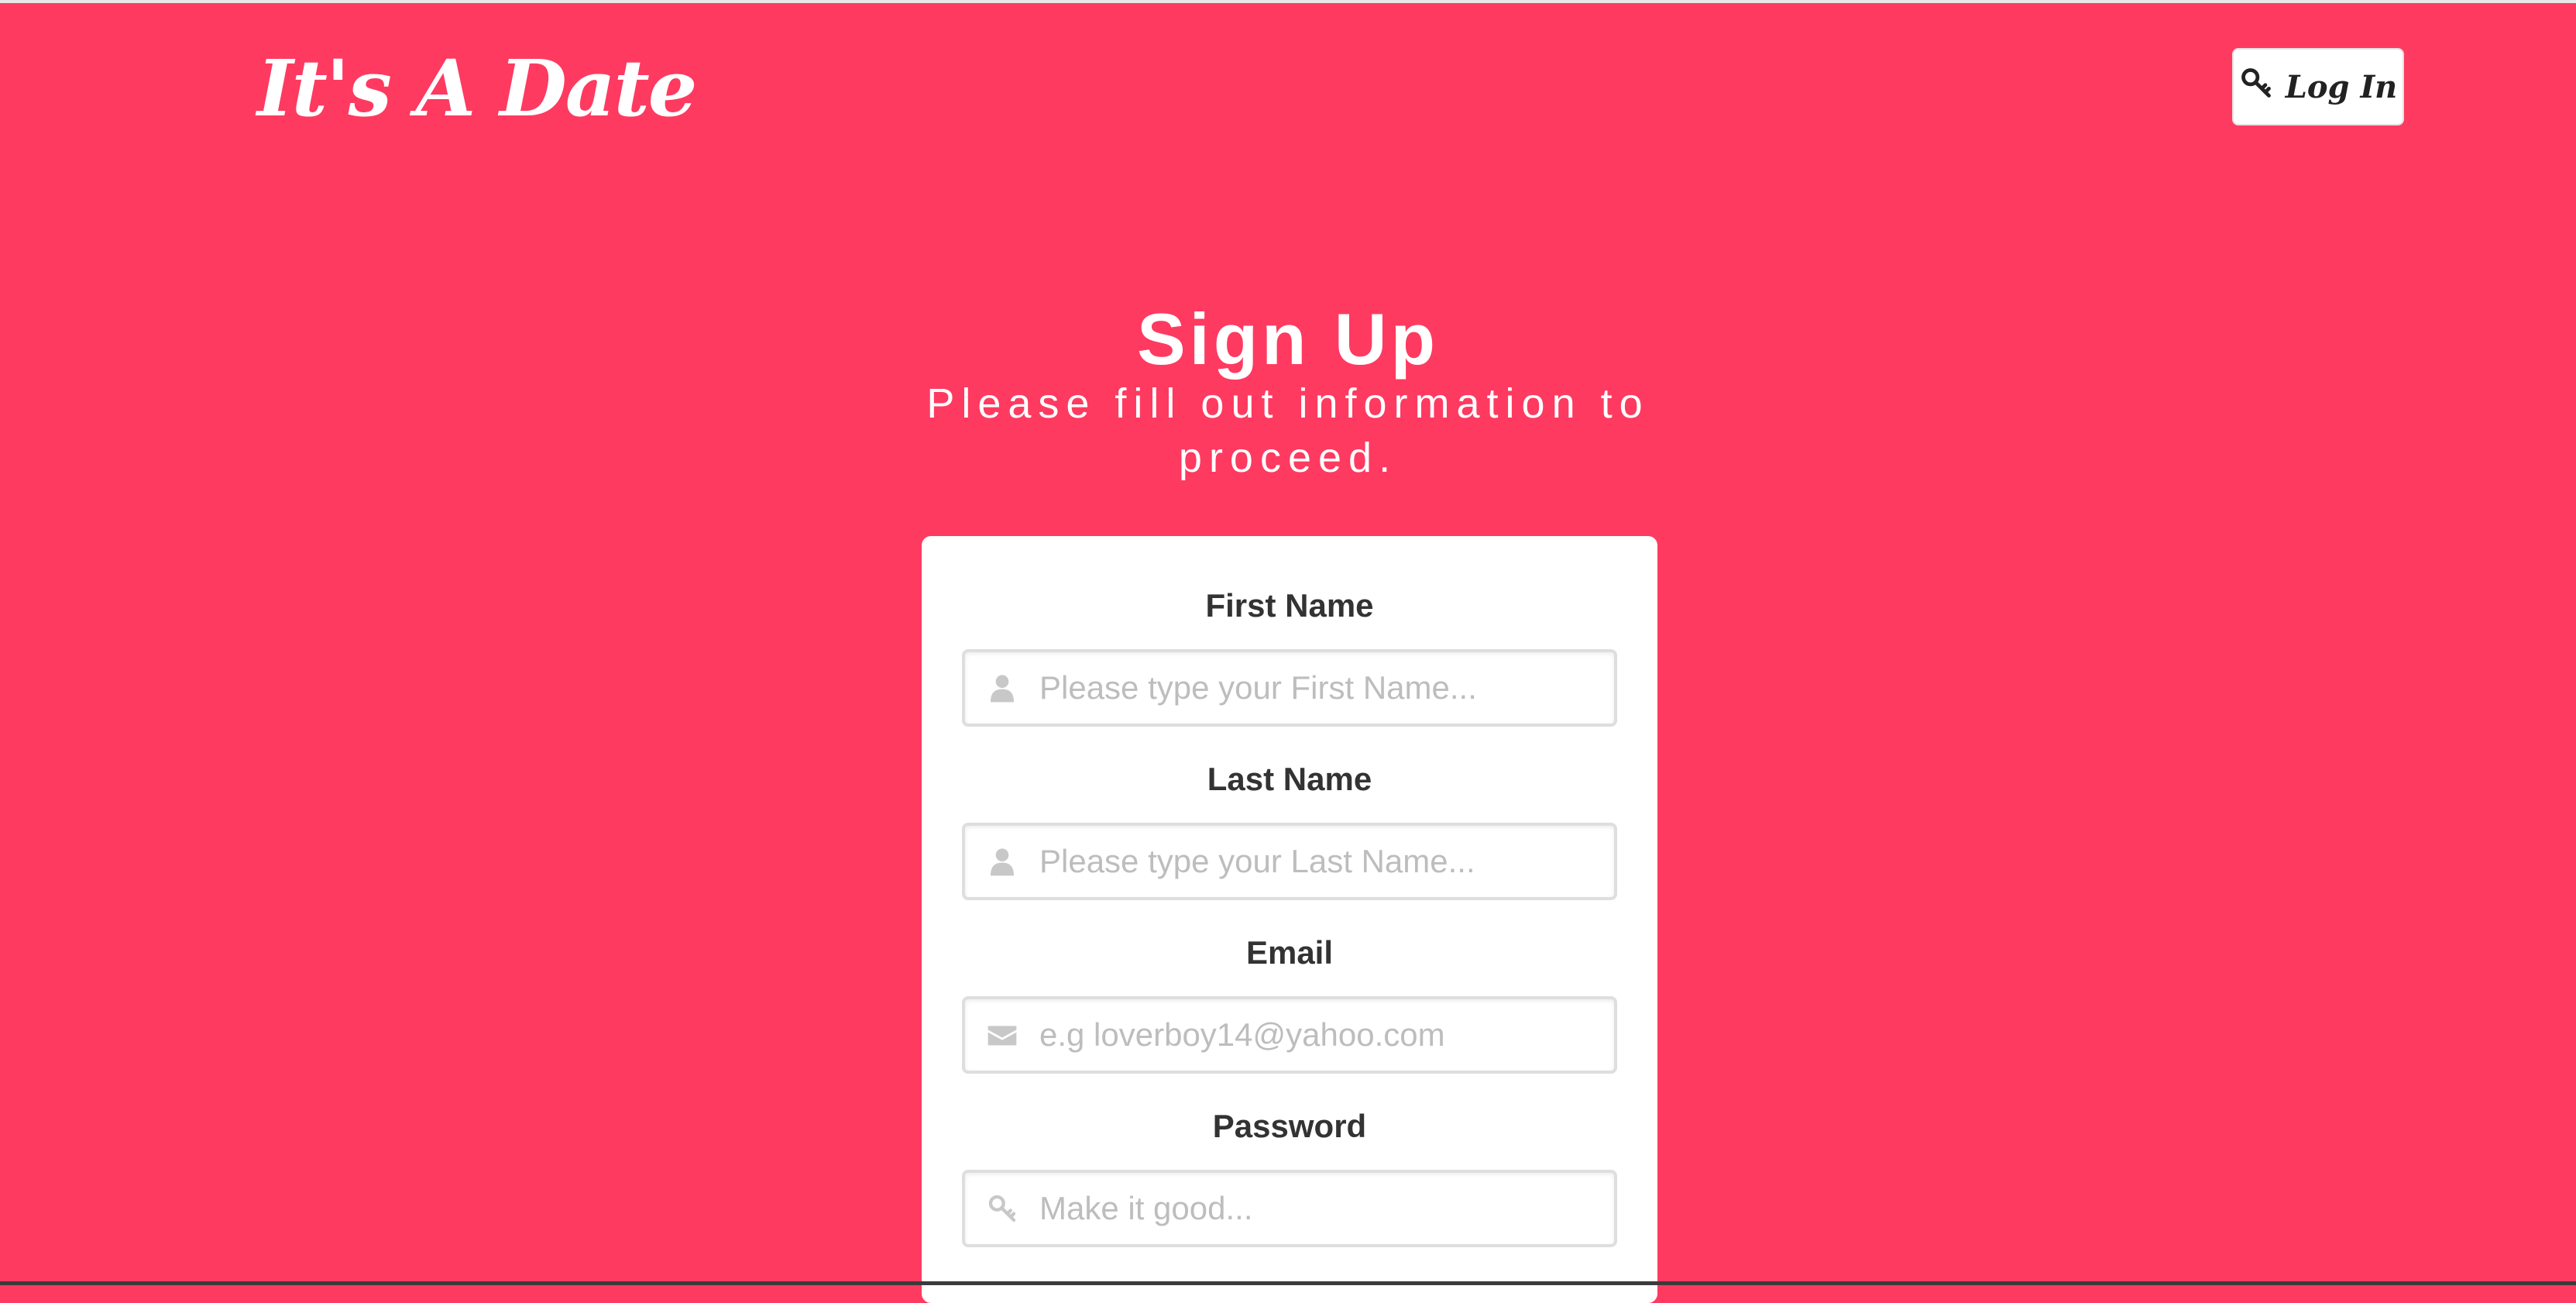 The height and width of the screenshot is (1303, 2576). I want to click on first-name-field, so click(1289, 688).